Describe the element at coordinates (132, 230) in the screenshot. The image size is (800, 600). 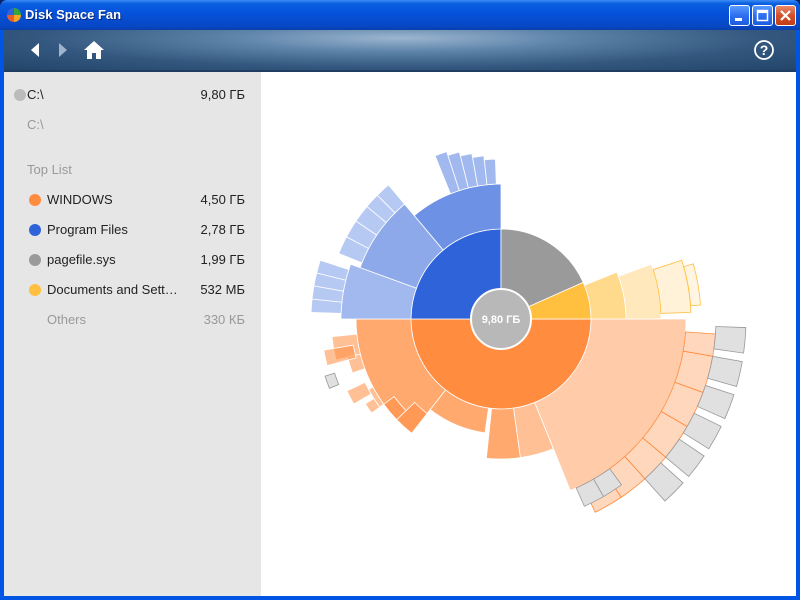
I see `list-item-program-files: Program Files 2,78 ГБ` at that location.